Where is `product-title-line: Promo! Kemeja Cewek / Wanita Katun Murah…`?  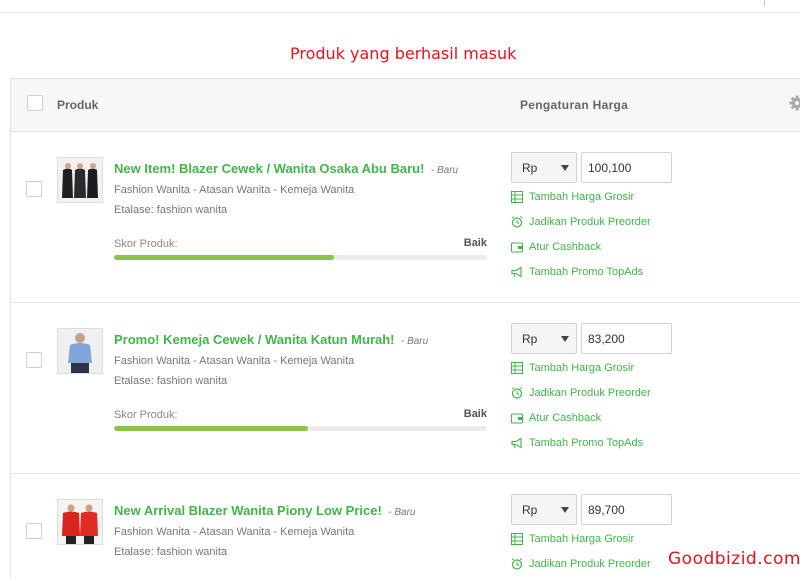
product-title-line: Promo! Kemeja Cewek / Wanita Katun Murah… is located at coordinates (271, 340).